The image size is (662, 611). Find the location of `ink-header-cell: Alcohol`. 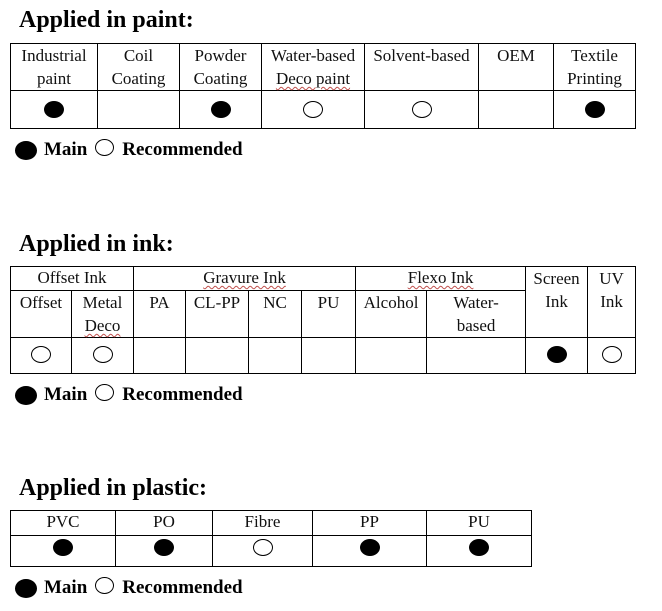

ink-header-cell: Alcohol is located at coordinates (391, 314).